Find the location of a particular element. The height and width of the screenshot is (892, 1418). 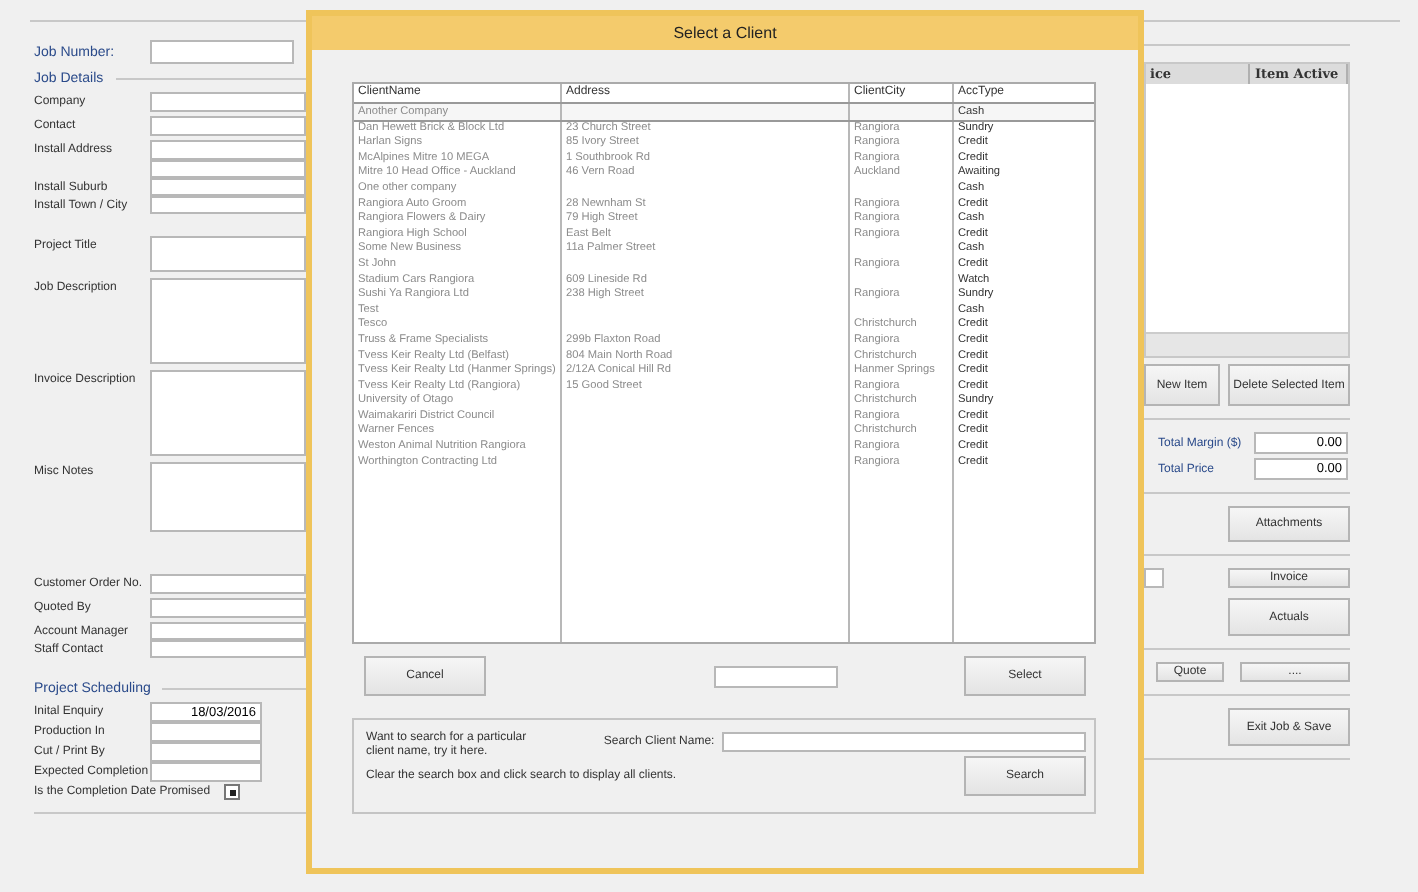

search-field is located at coordinates (904, 742).